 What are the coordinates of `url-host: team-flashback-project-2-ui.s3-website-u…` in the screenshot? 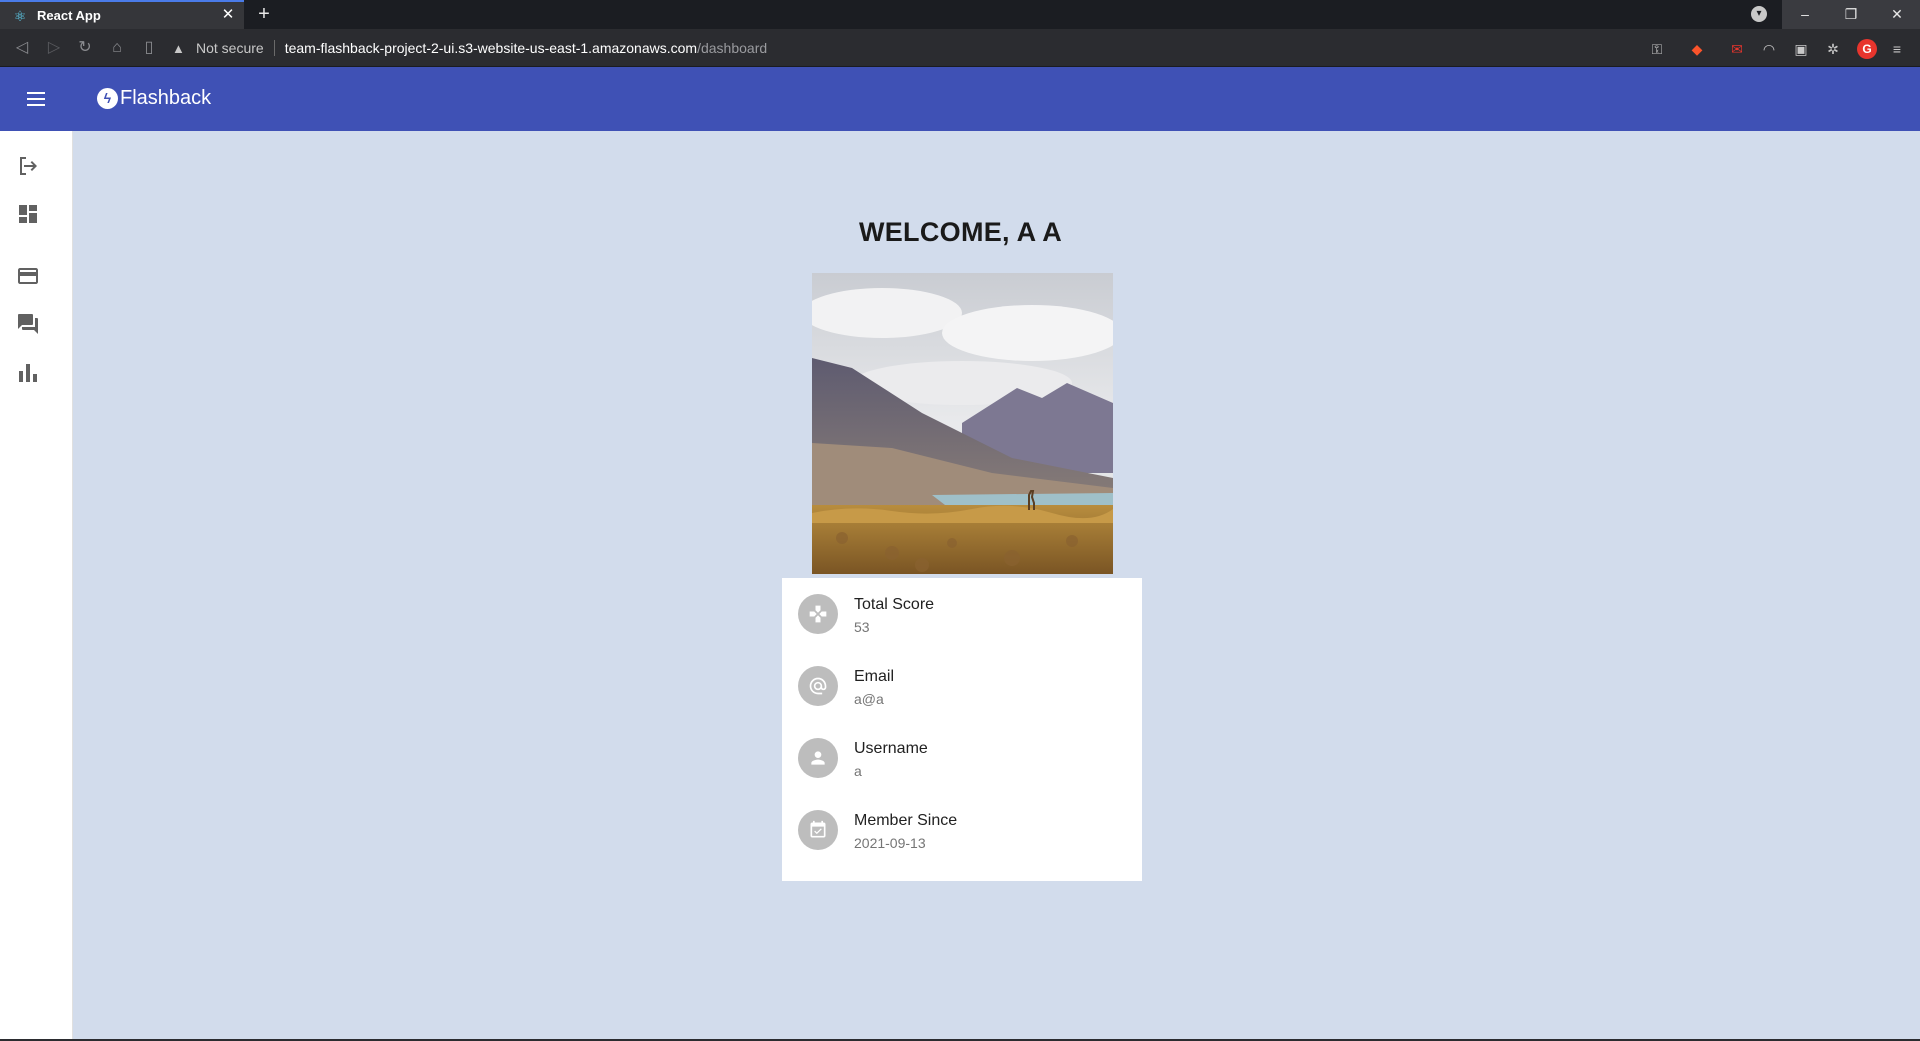 It's located at (491, 48).